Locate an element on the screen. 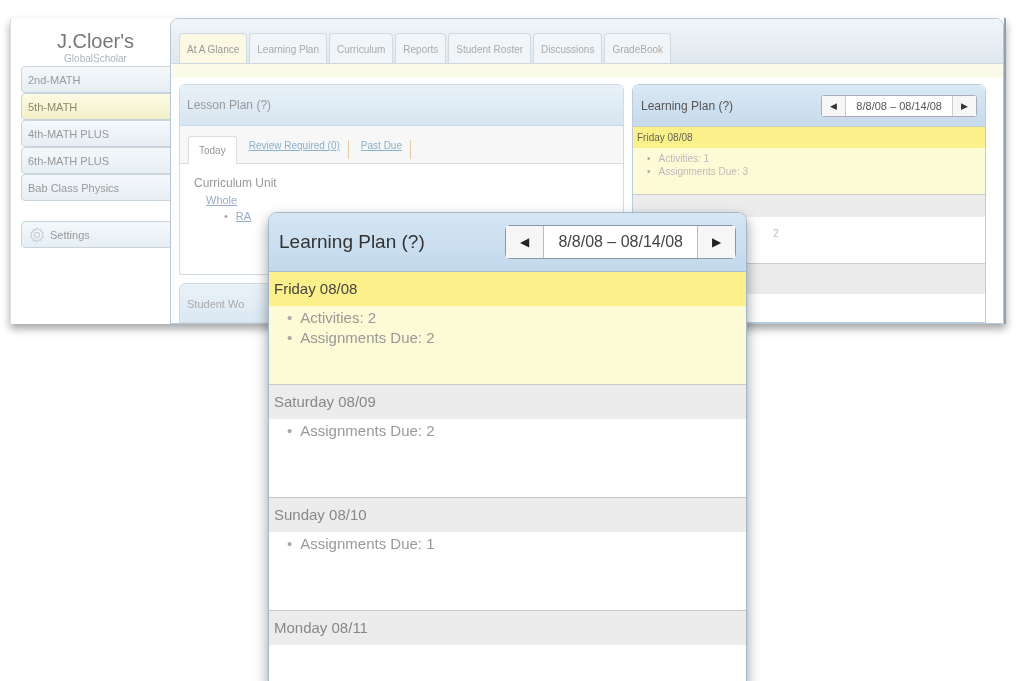  settings-icon is located at coordinates (37, 234).